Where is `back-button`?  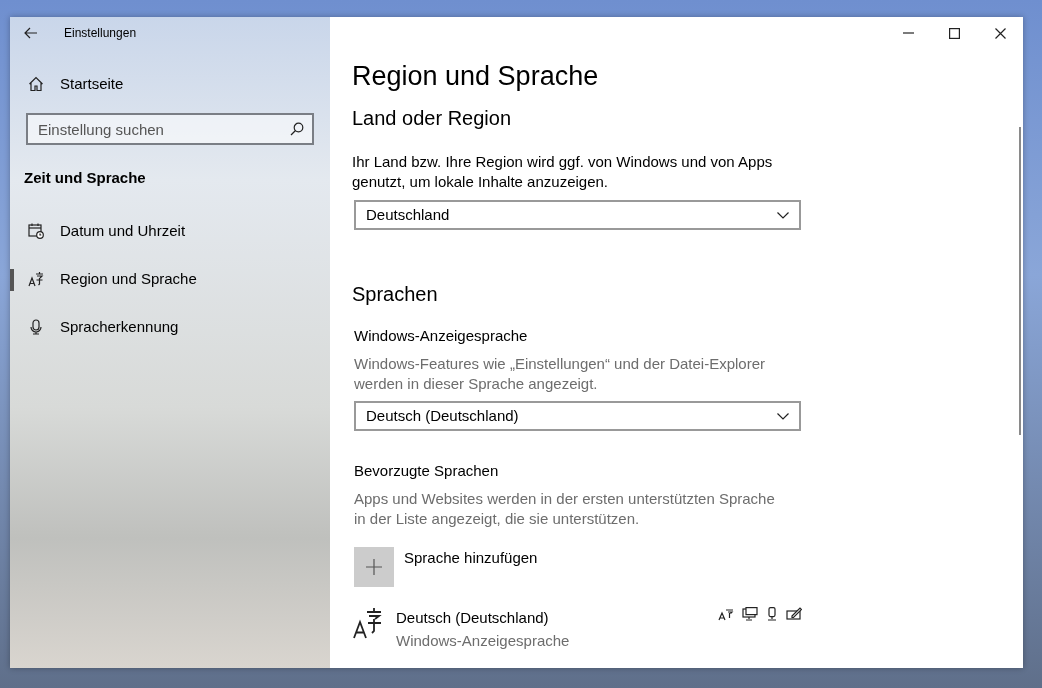 back-button is located at coordinates (31, 33).